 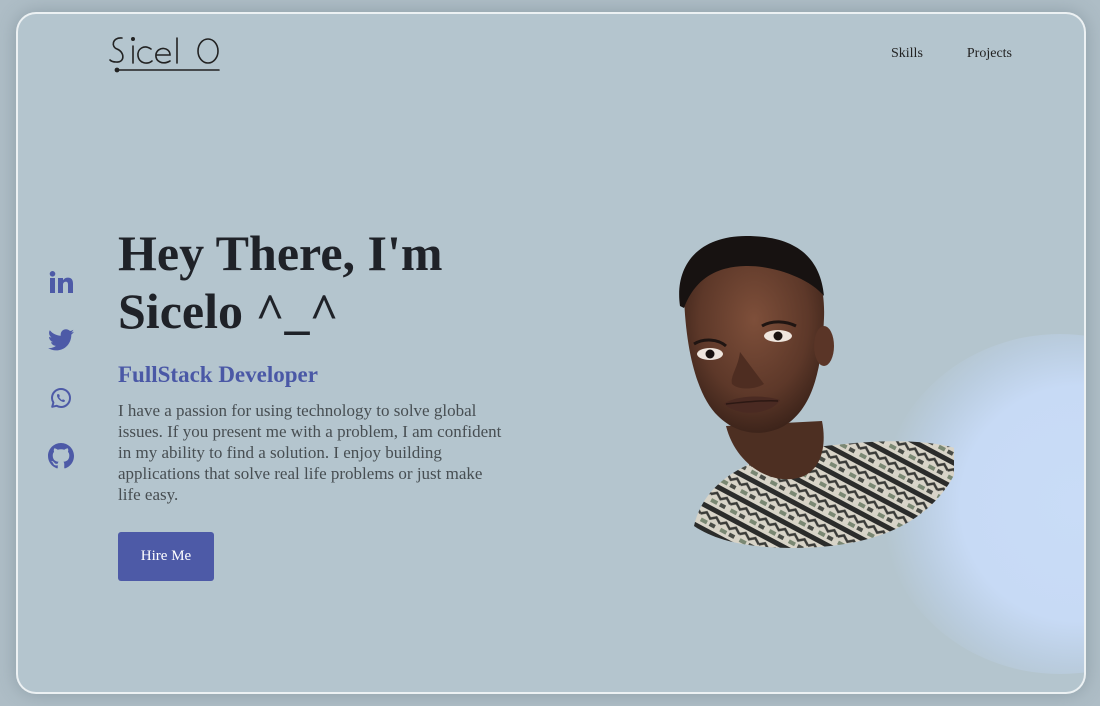 I want to click on nav-skills: Skills, so click(x=907, y=54).